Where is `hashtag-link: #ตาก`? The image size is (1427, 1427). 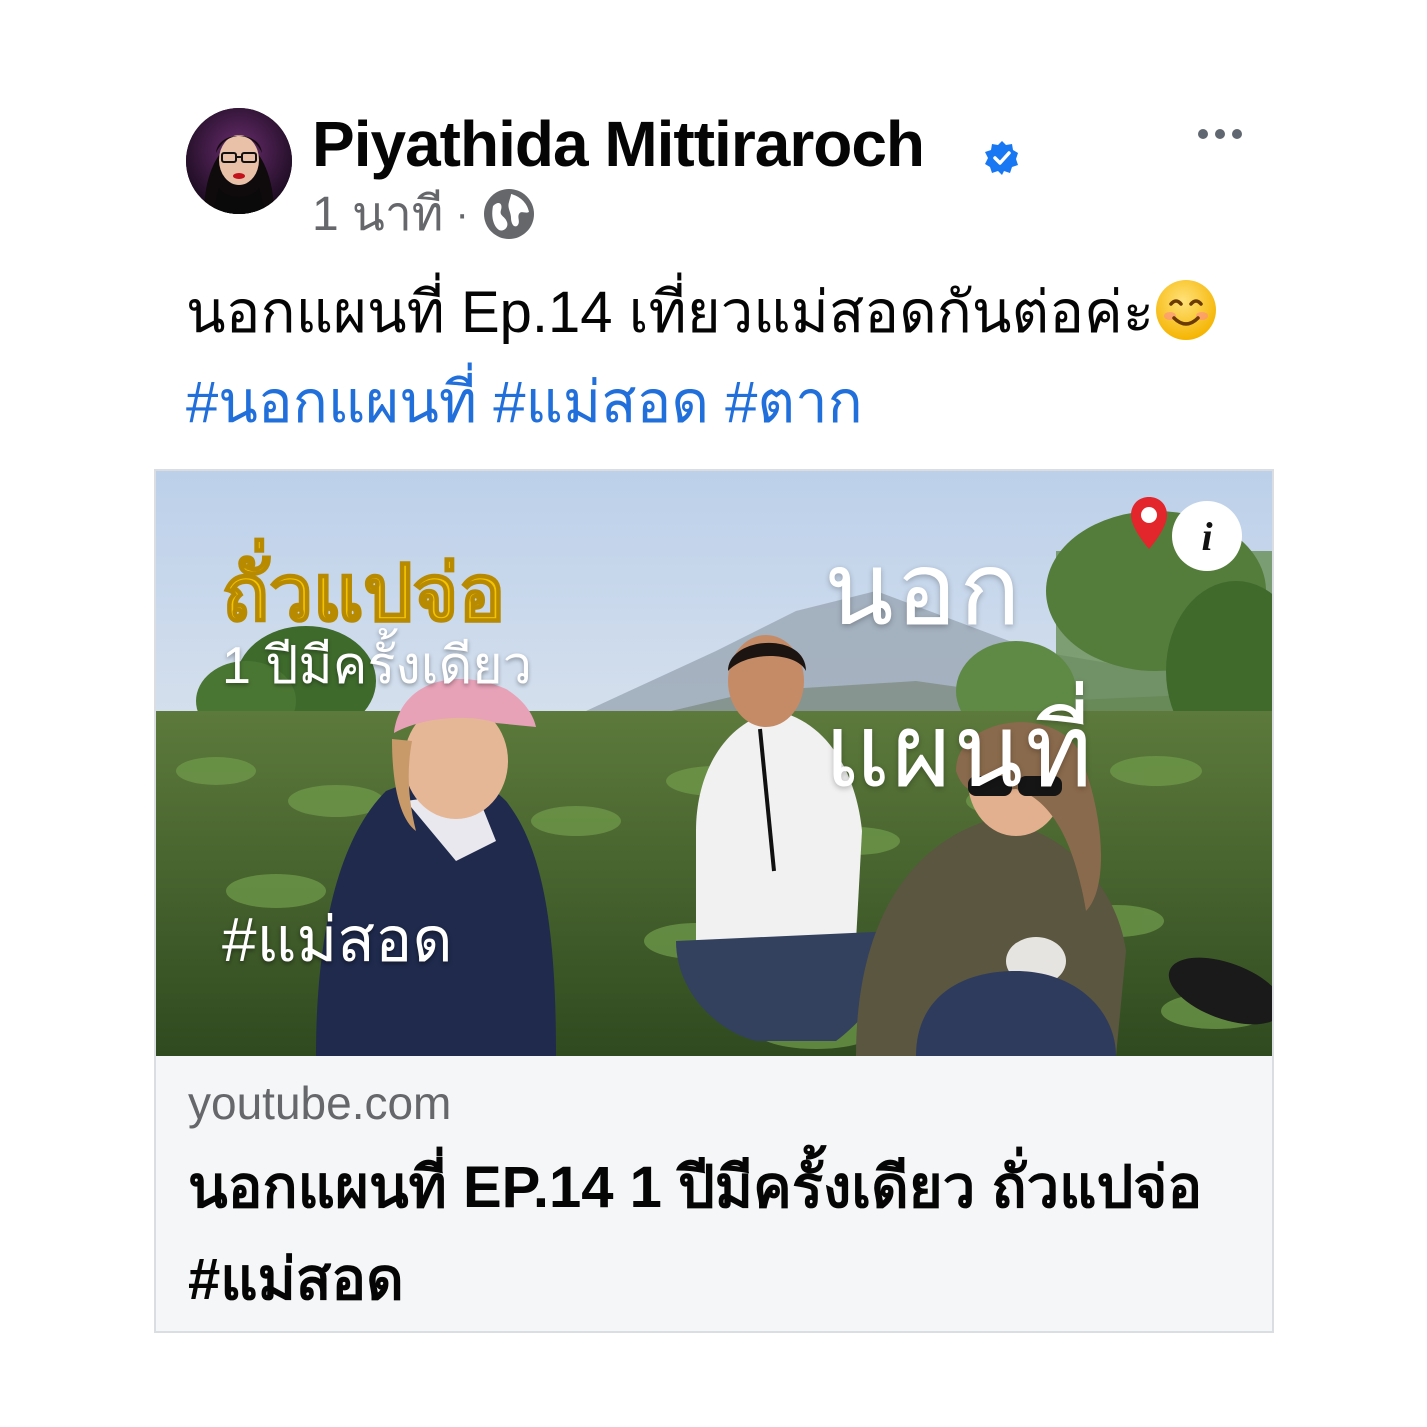 hashtag-link: #ตาก is located at coordinates (794, 402).